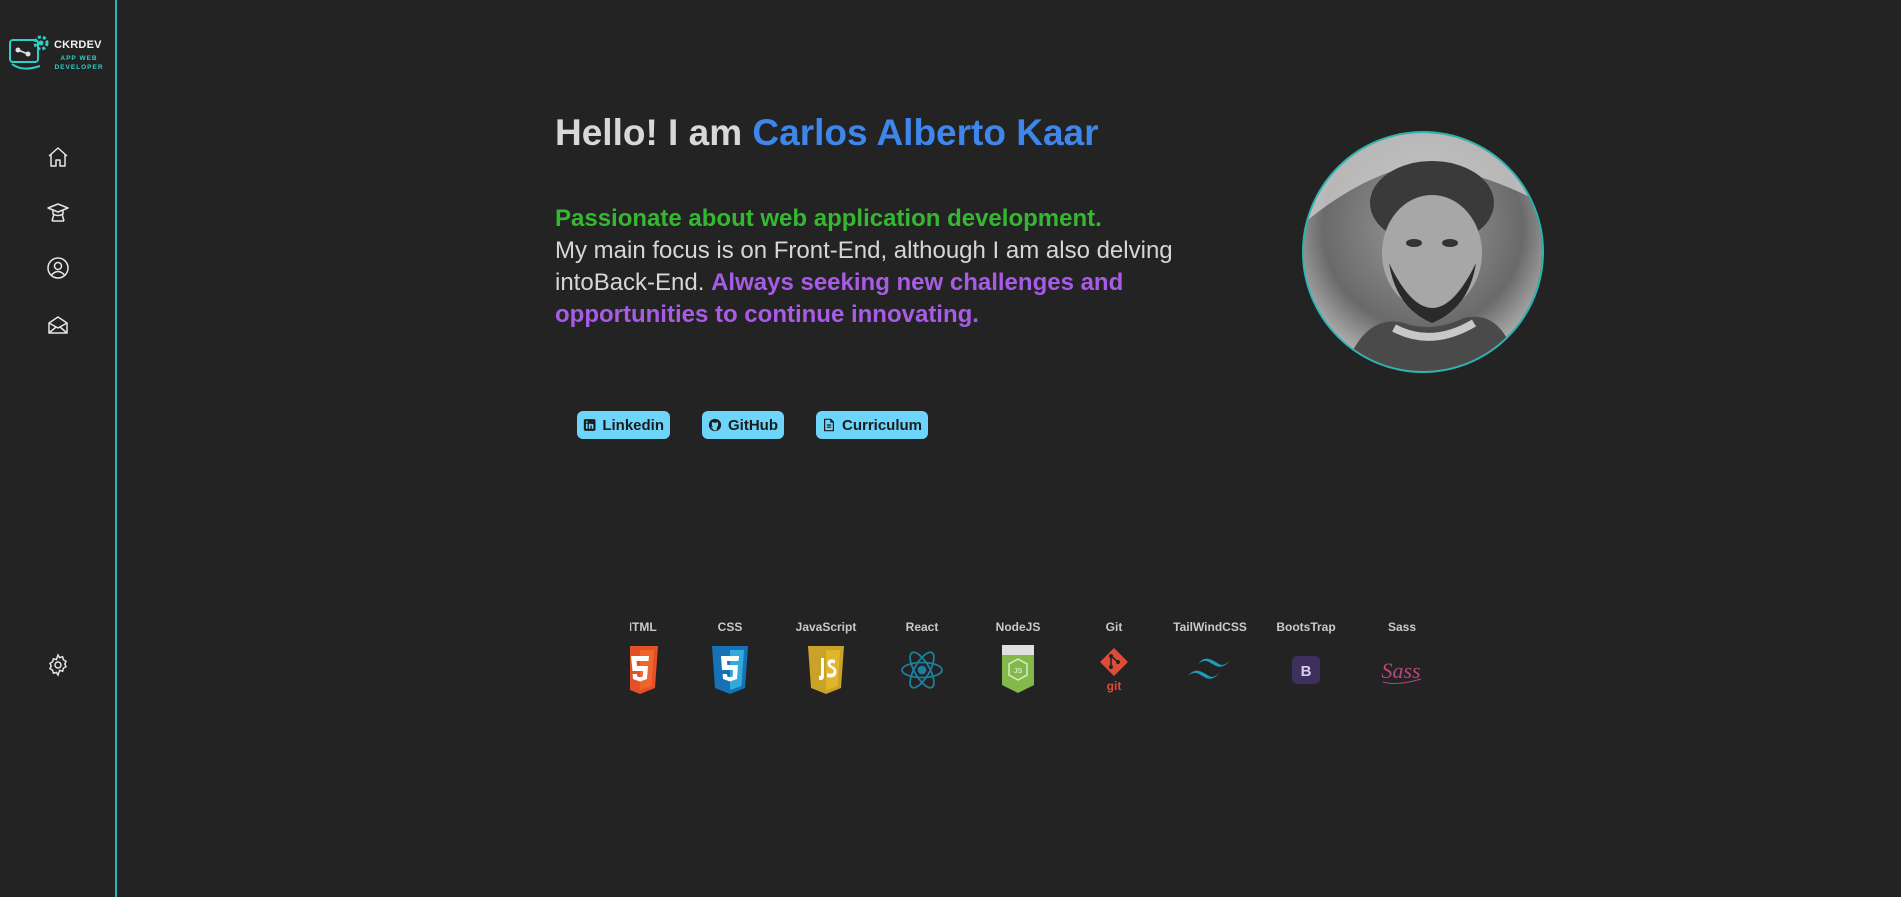 The height and width of the screenshot is (897, 1901). I want to click on nav-home, so click(58, 157).